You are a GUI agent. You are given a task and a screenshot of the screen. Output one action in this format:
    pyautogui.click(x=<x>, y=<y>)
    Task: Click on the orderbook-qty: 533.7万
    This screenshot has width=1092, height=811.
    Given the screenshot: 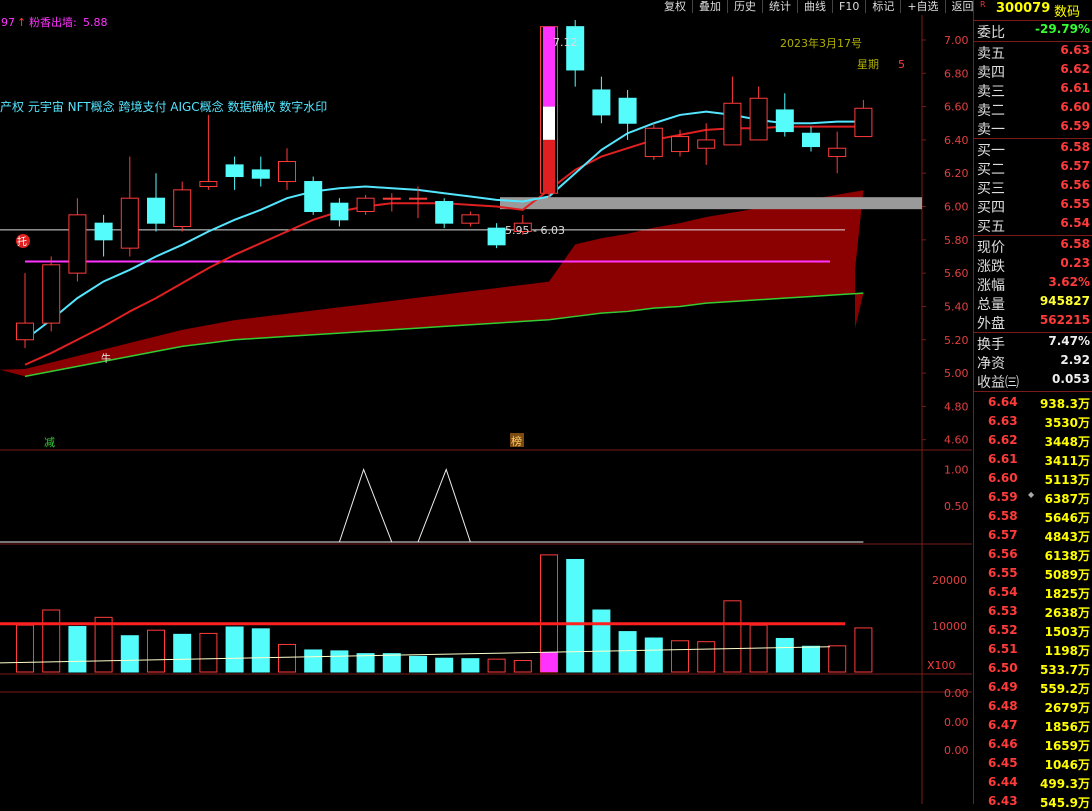 What is the action you would take?
    pyautogui.click(x=1065, y=670)
    